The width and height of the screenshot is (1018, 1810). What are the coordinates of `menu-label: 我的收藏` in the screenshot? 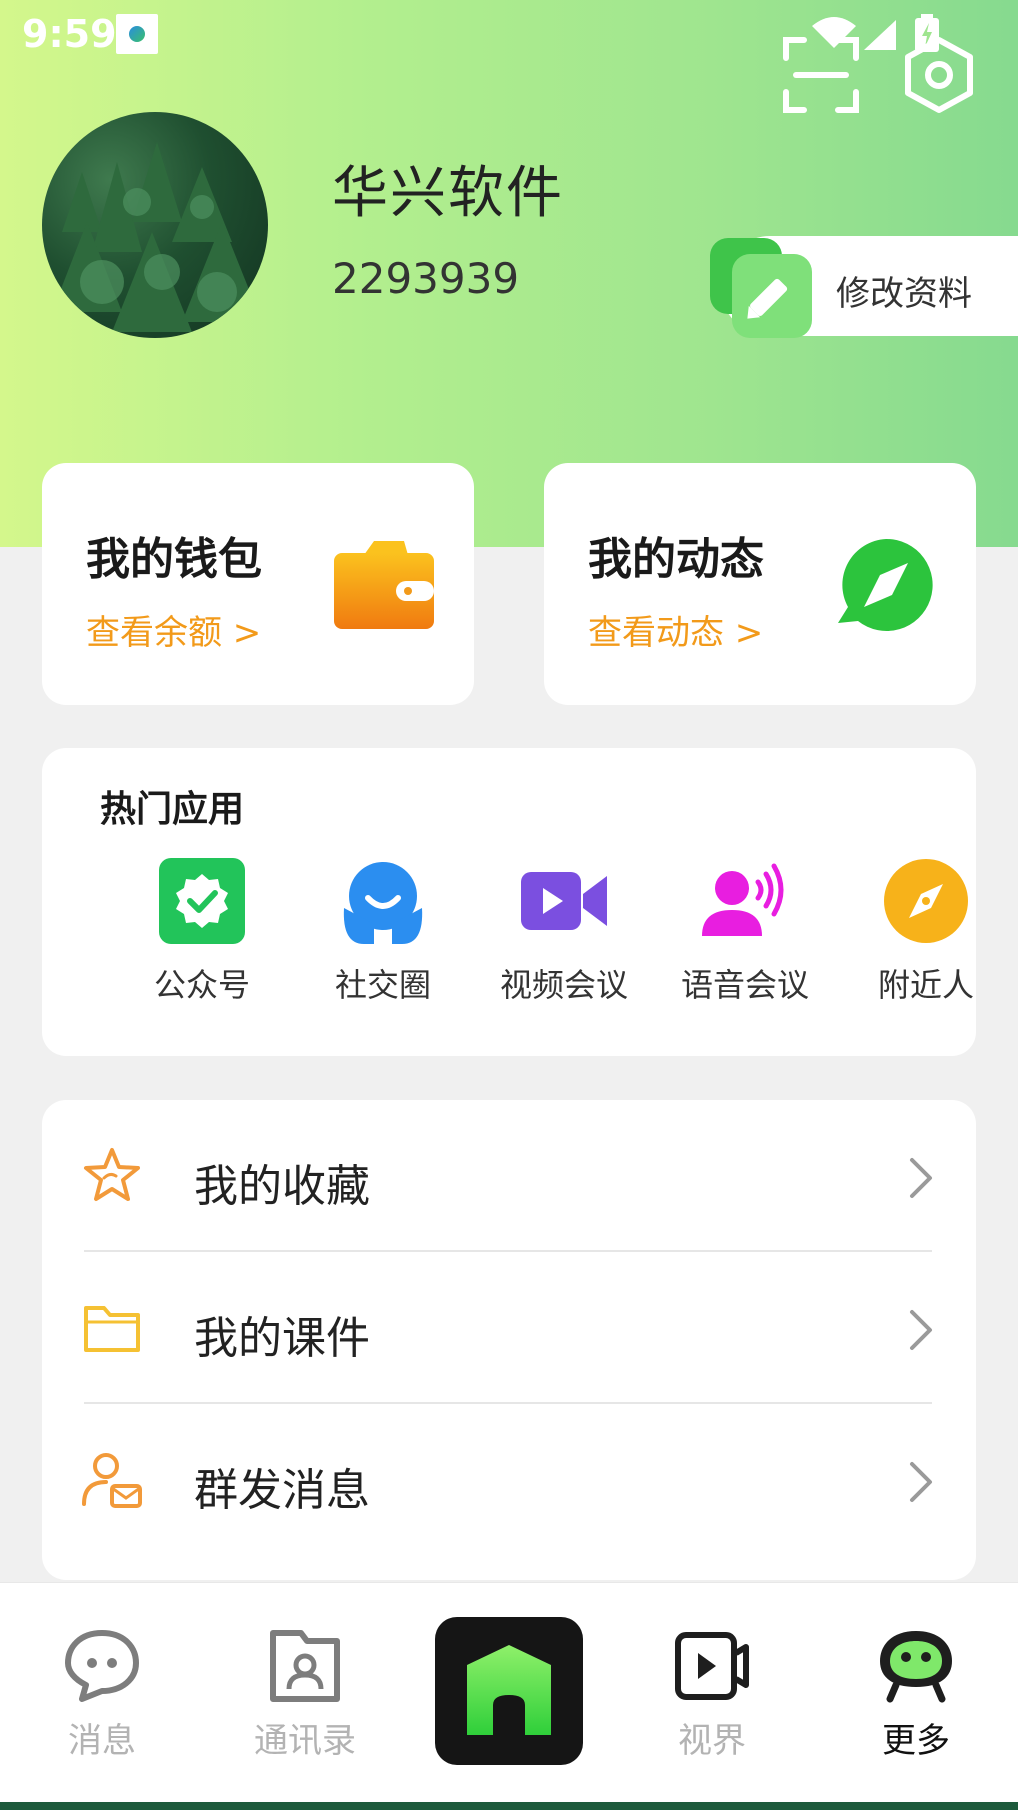 It's located at (282, 1186).